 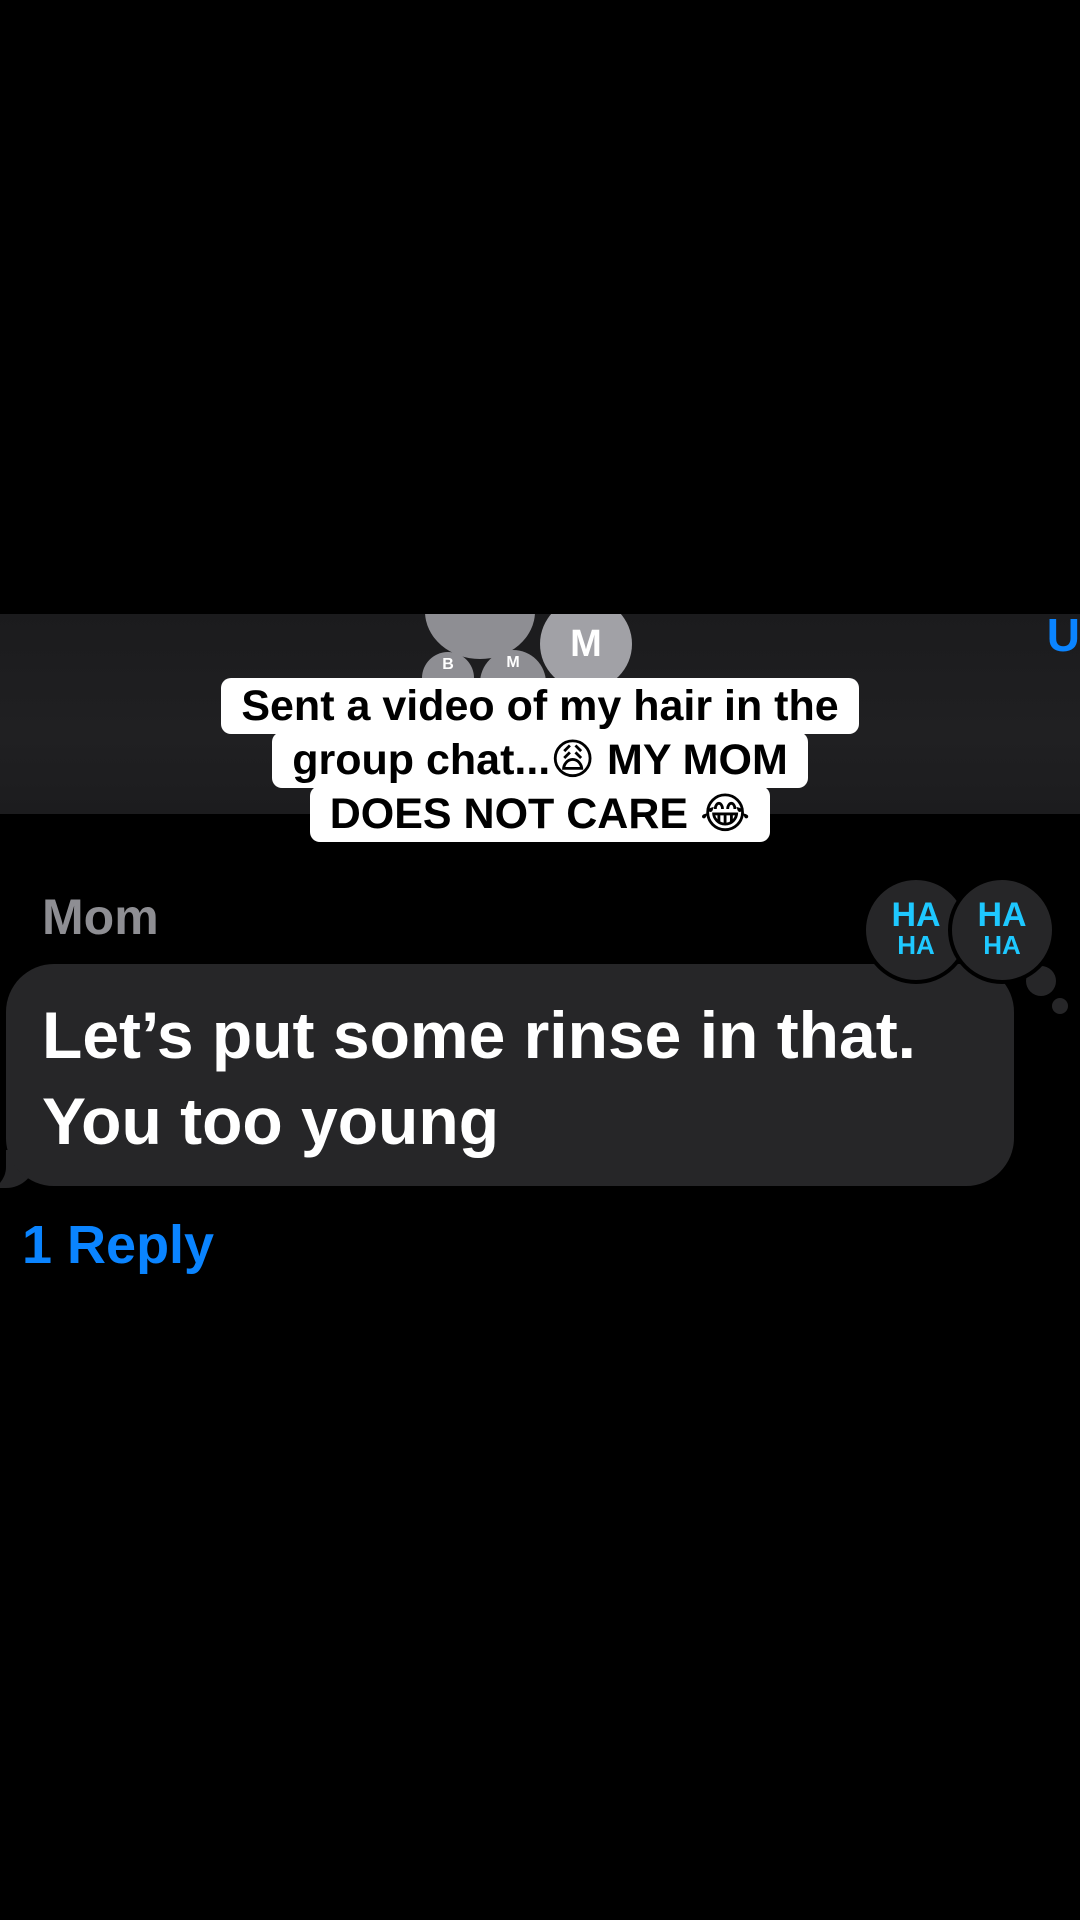 I want to click on caption-line: group chat...😩 MY MOM, so click(x=540, y=760).